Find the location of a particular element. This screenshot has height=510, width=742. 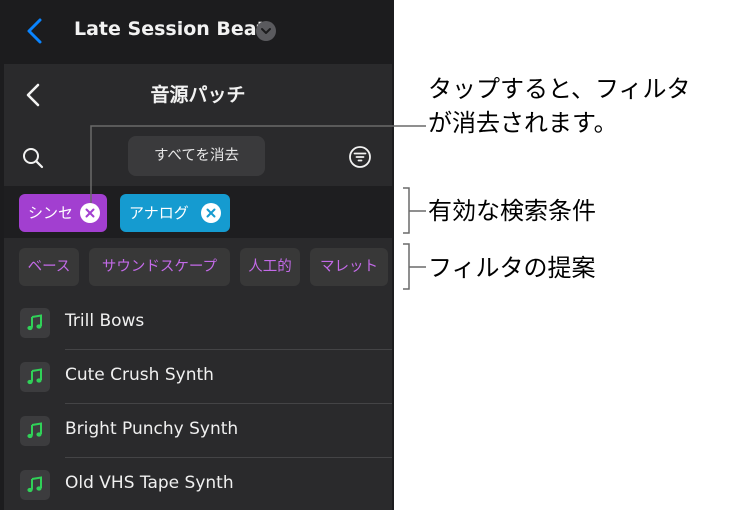

panel-title: 音源パッチ is located at coordinates (198, 95).